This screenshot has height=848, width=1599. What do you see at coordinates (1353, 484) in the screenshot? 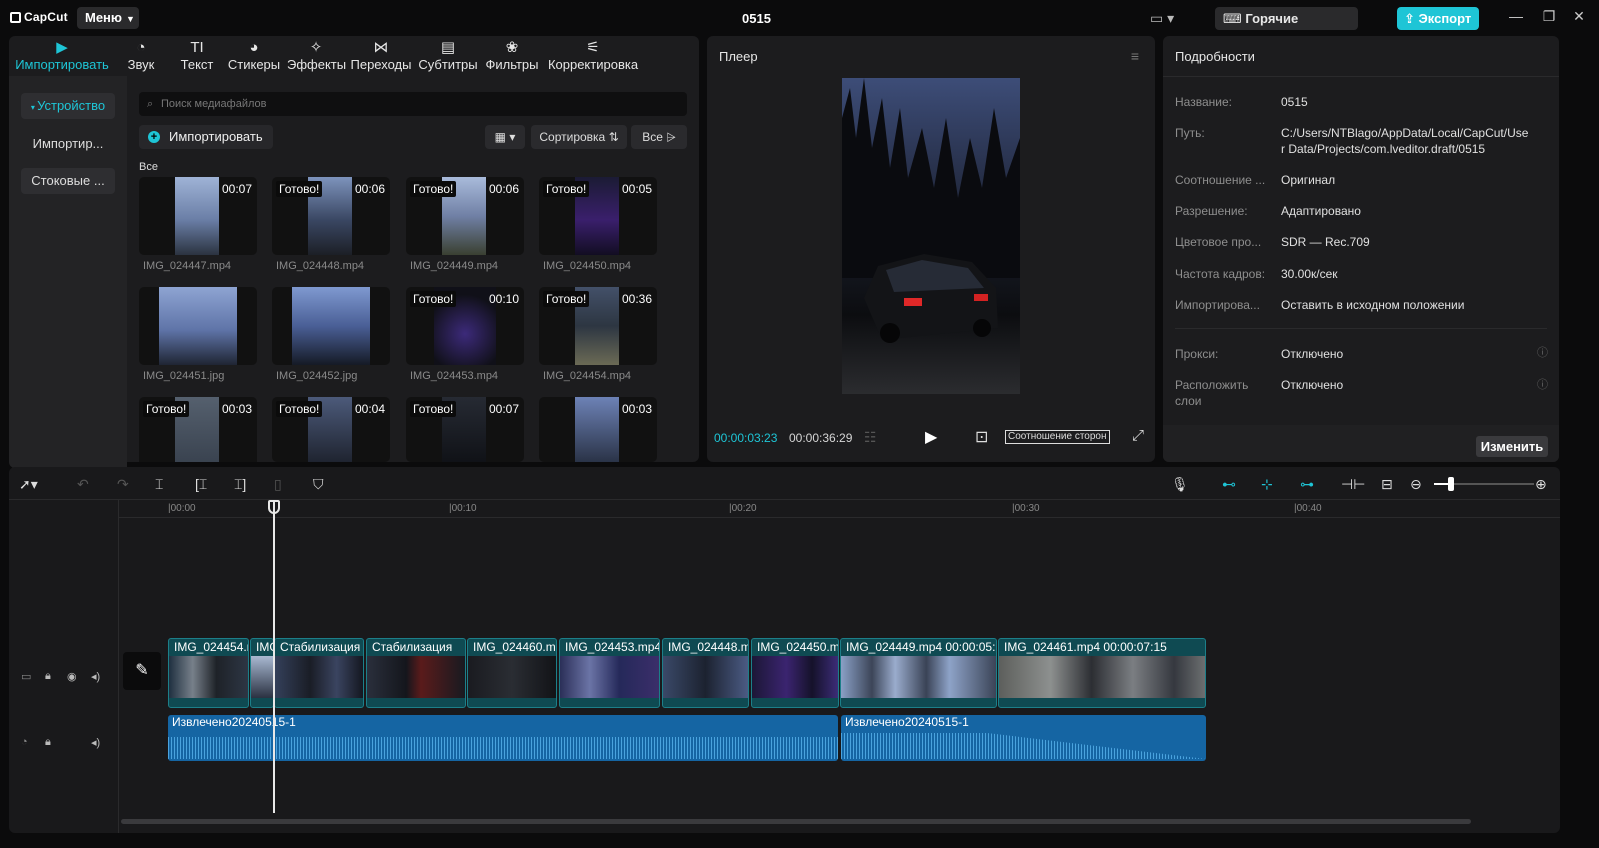
I see `align-icon: ⊣⊢` at bounding box center [1353, 484].